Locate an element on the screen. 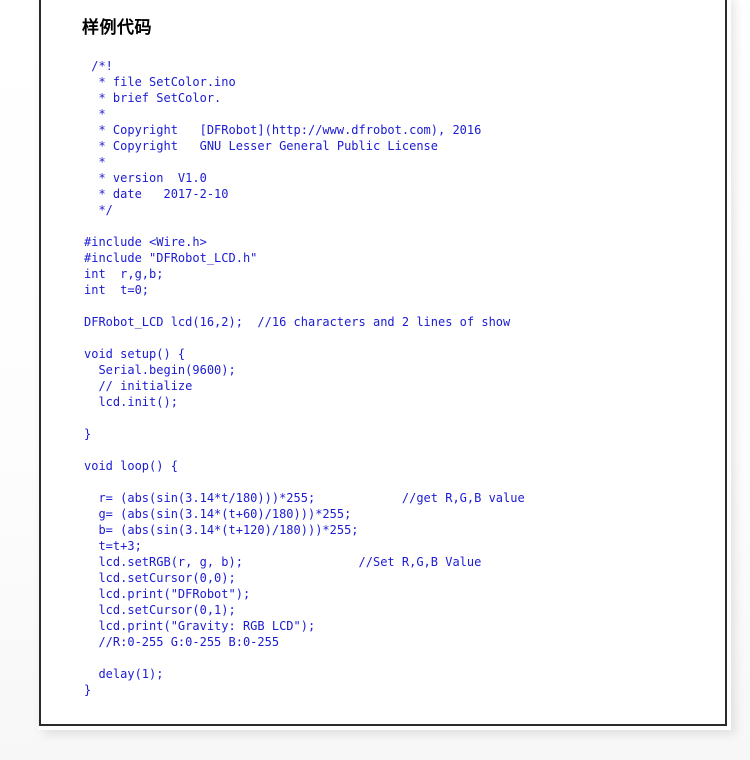 This screenshot has width=750, height=760. code-line: * date 2017-2-10 is located at coordinates (156, 194).